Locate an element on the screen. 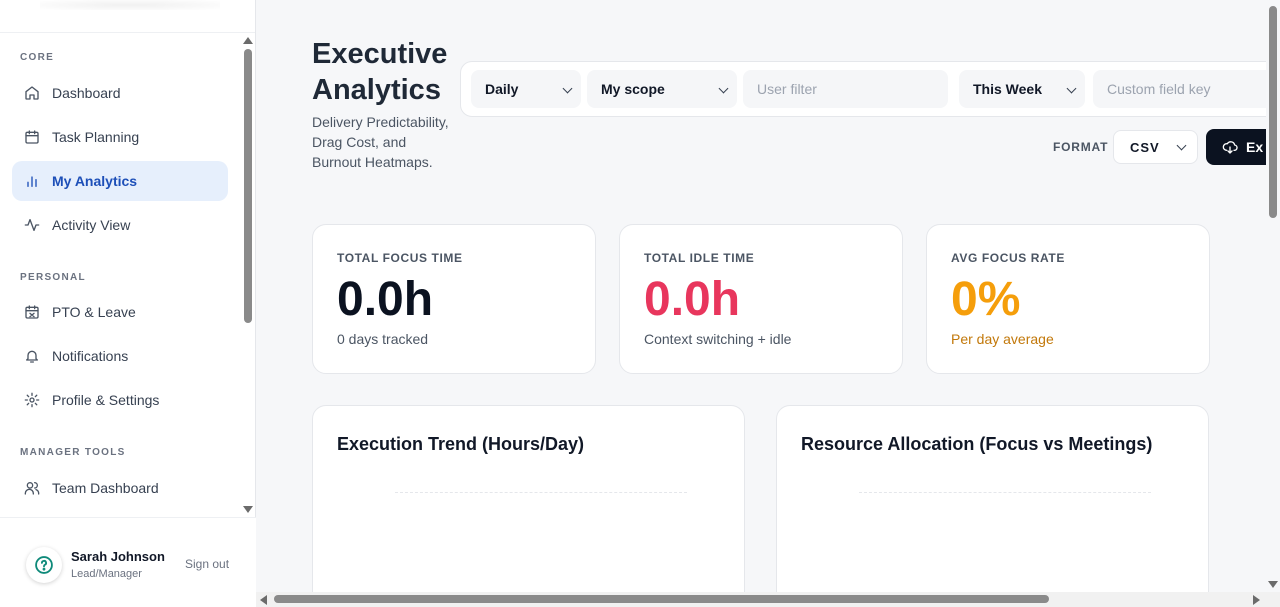 This screenshot has width=1280, height=607. user-card: Sarah Johnson Lead/Manager Sign out is located at coordinates (128, 562).